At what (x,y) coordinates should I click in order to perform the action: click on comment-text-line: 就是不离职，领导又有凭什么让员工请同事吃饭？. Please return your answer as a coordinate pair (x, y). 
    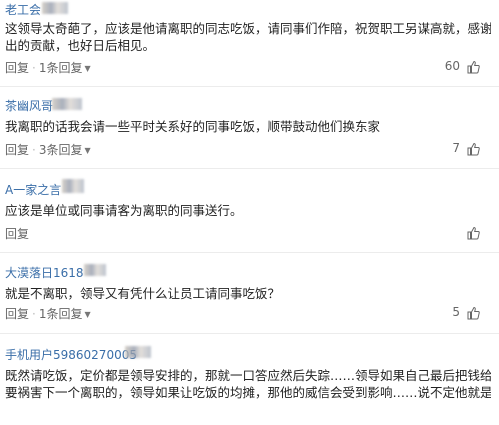
    Looking at the image, I should click on (143, 293).